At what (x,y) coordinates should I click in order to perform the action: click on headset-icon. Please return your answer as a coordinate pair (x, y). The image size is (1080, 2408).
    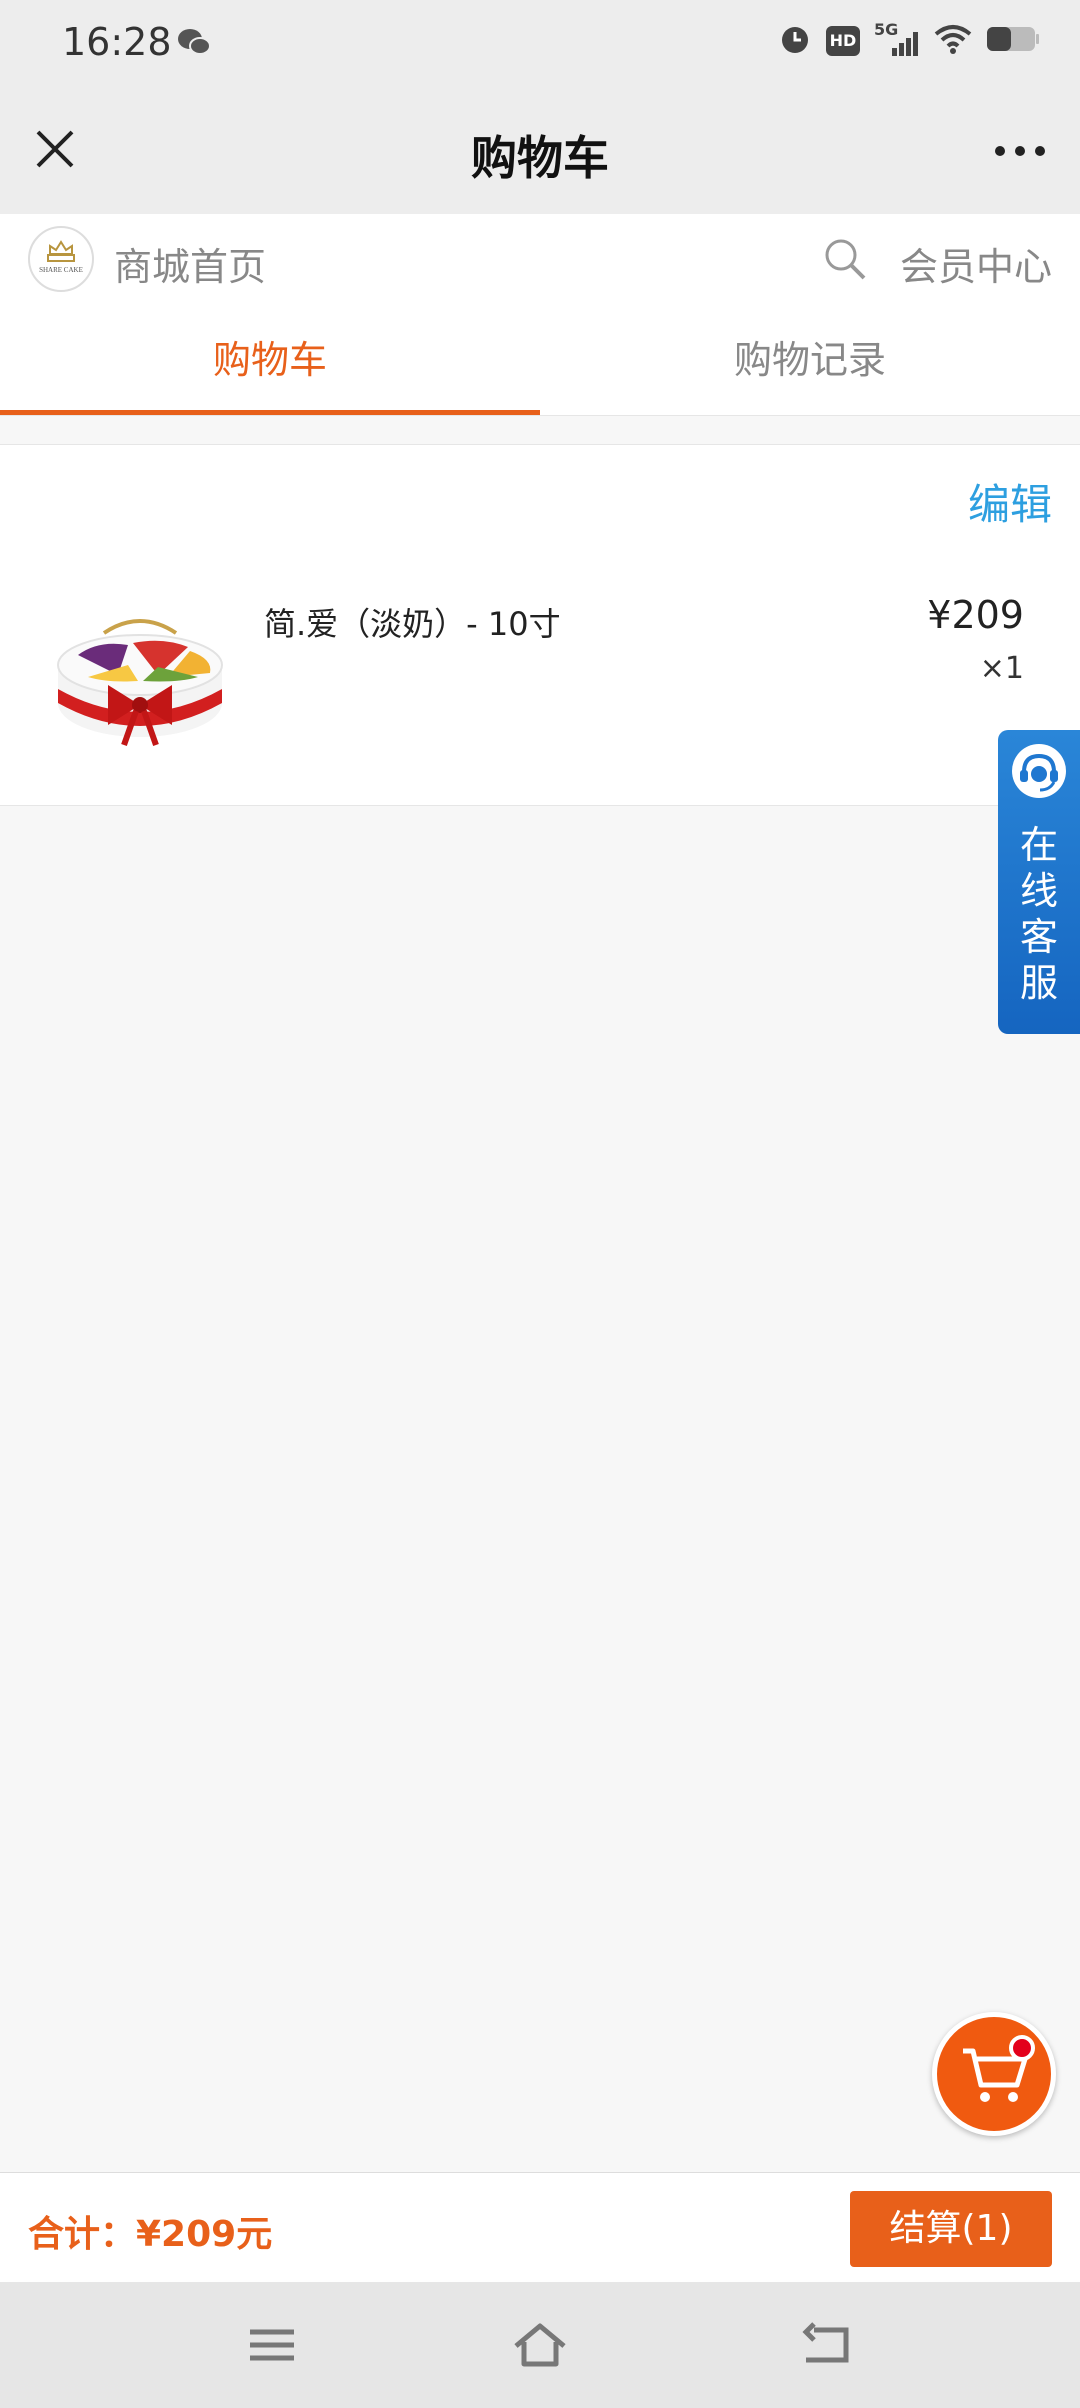
    Looking at the image, I should click on (1039, 771).